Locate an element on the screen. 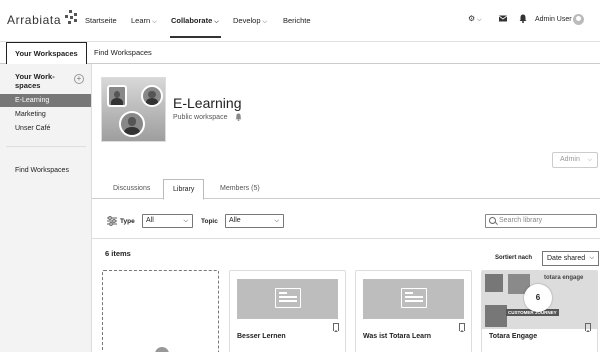 The width and height of the screenshot is (600, 352). logo-icon is located at coordinates (71, 17).